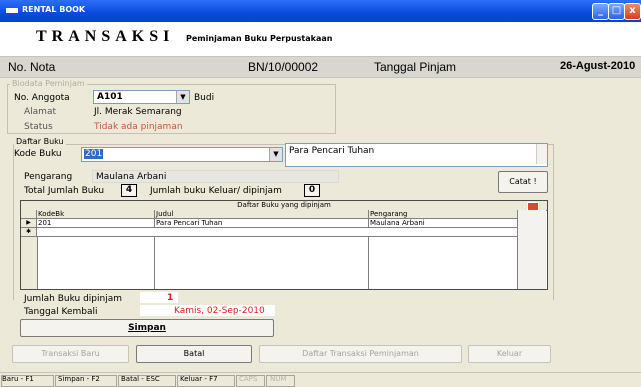 This screenshot has width=641, height=387. I want to click on table-cell: 201, so click(96, 223).